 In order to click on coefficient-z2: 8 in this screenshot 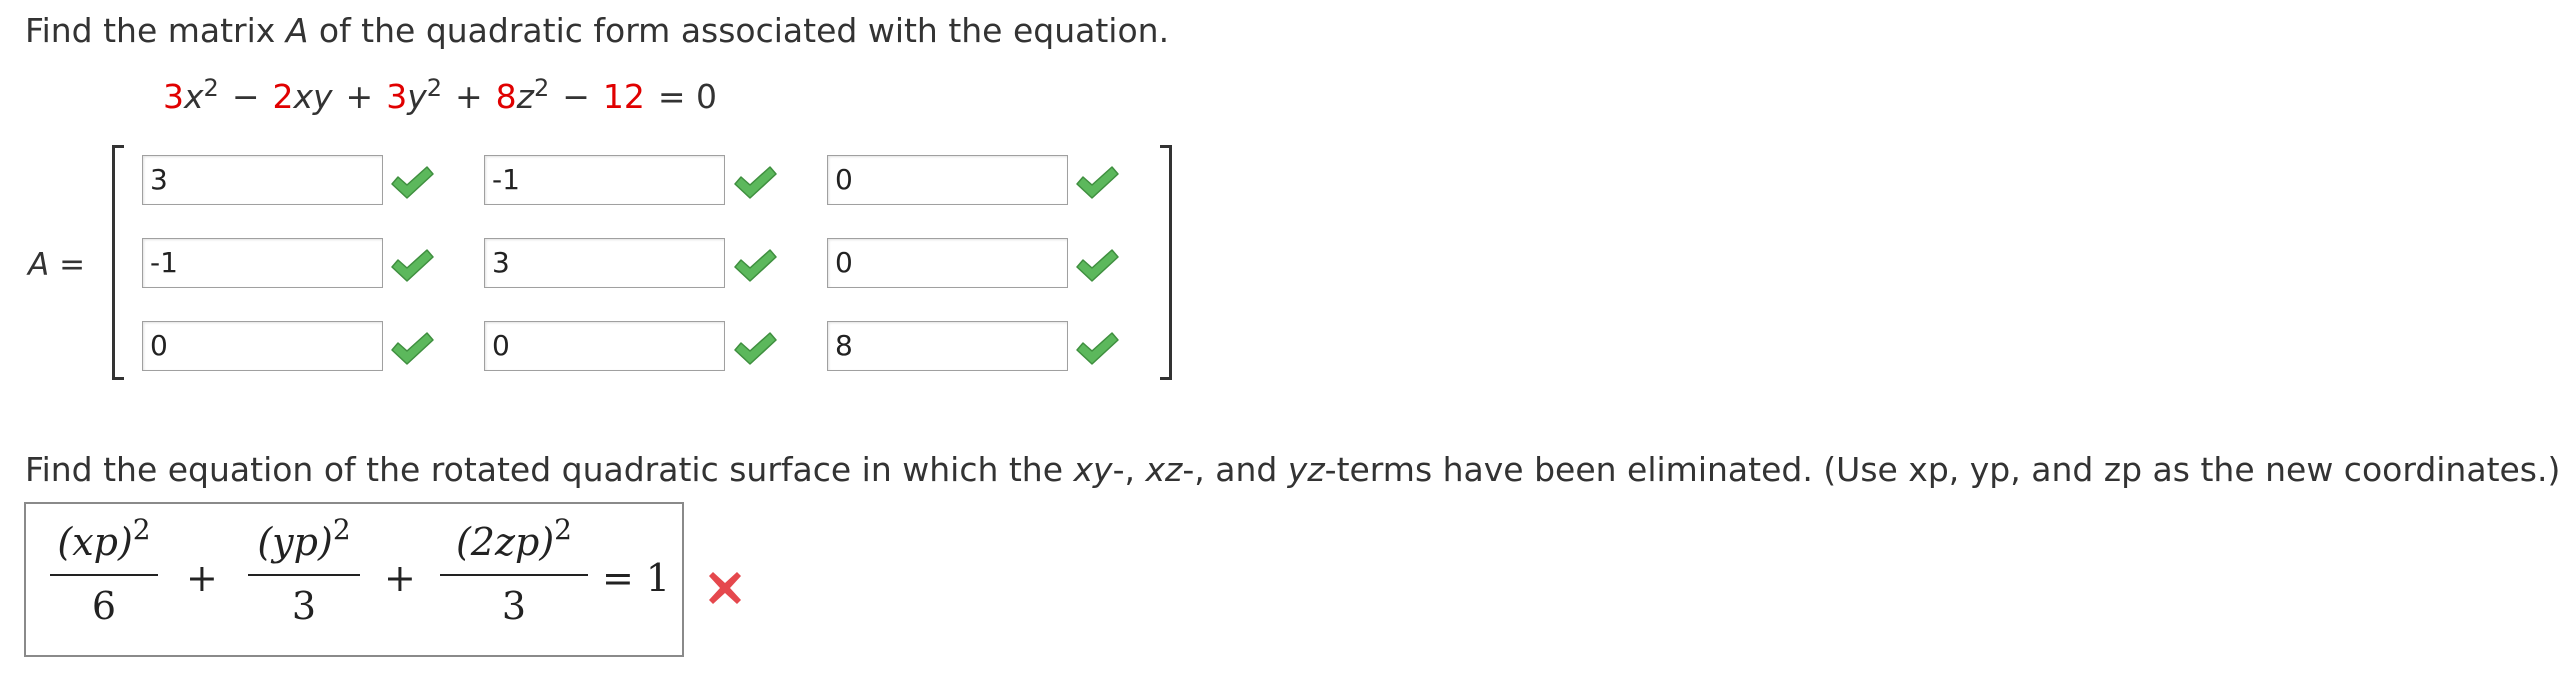, I will do `click(506, 96)`.